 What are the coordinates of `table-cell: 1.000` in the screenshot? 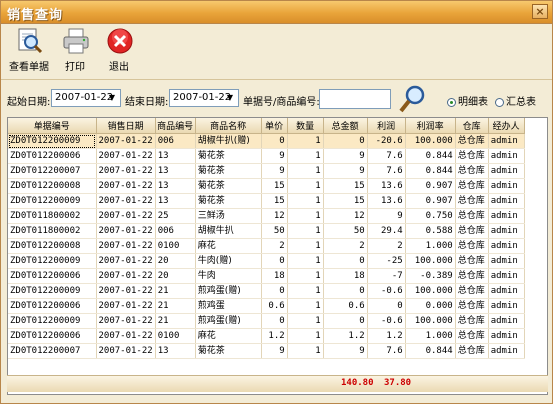 It's located at (430, 336).